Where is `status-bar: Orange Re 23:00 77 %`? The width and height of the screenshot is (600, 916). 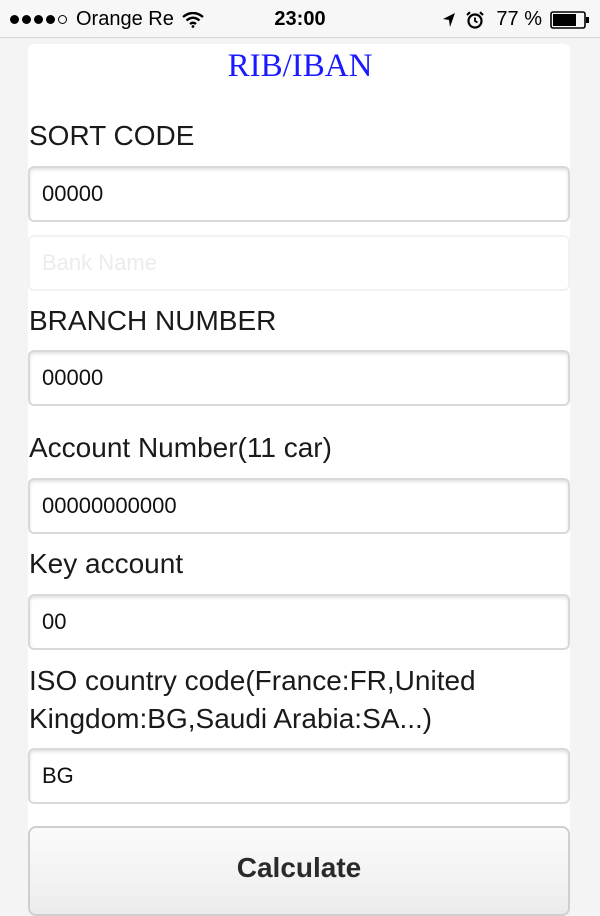 status-bar: Orange Re 23:00 77 % is located at coordinates (300, 19).